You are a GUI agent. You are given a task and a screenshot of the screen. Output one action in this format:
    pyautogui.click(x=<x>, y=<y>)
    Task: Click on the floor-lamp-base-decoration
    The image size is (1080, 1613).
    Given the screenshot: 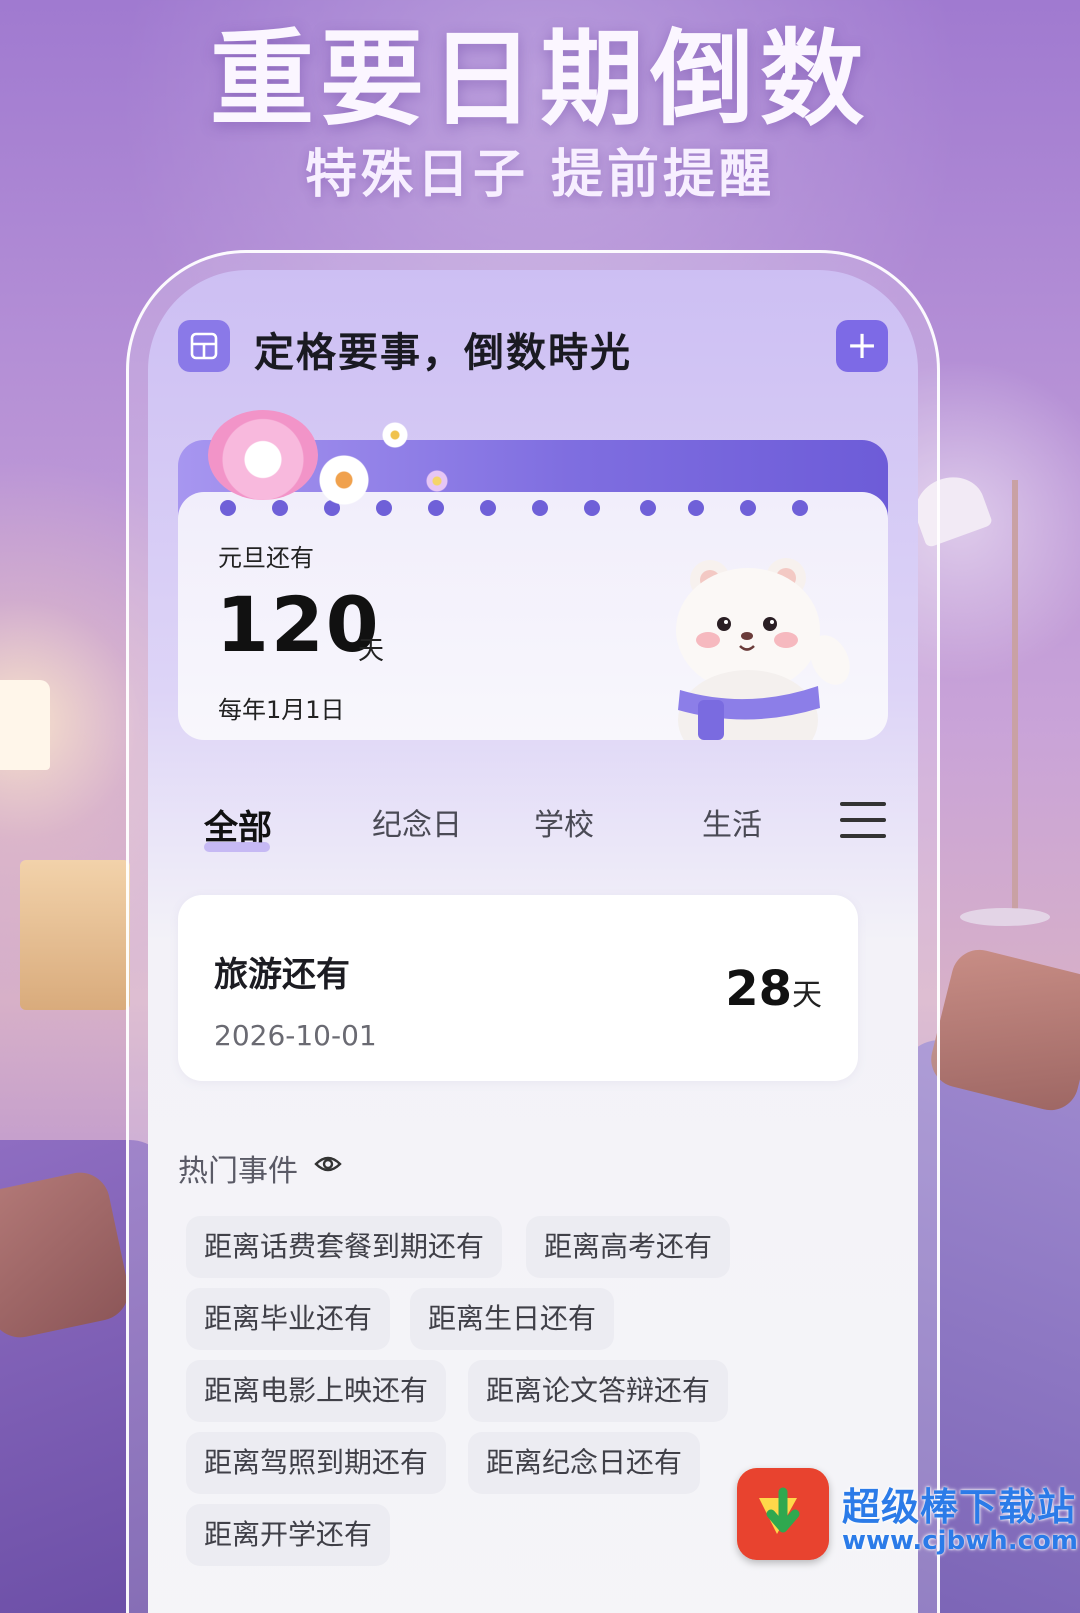 What is the action you would take?
    pyautogui.click(x=1005, y=917)
    